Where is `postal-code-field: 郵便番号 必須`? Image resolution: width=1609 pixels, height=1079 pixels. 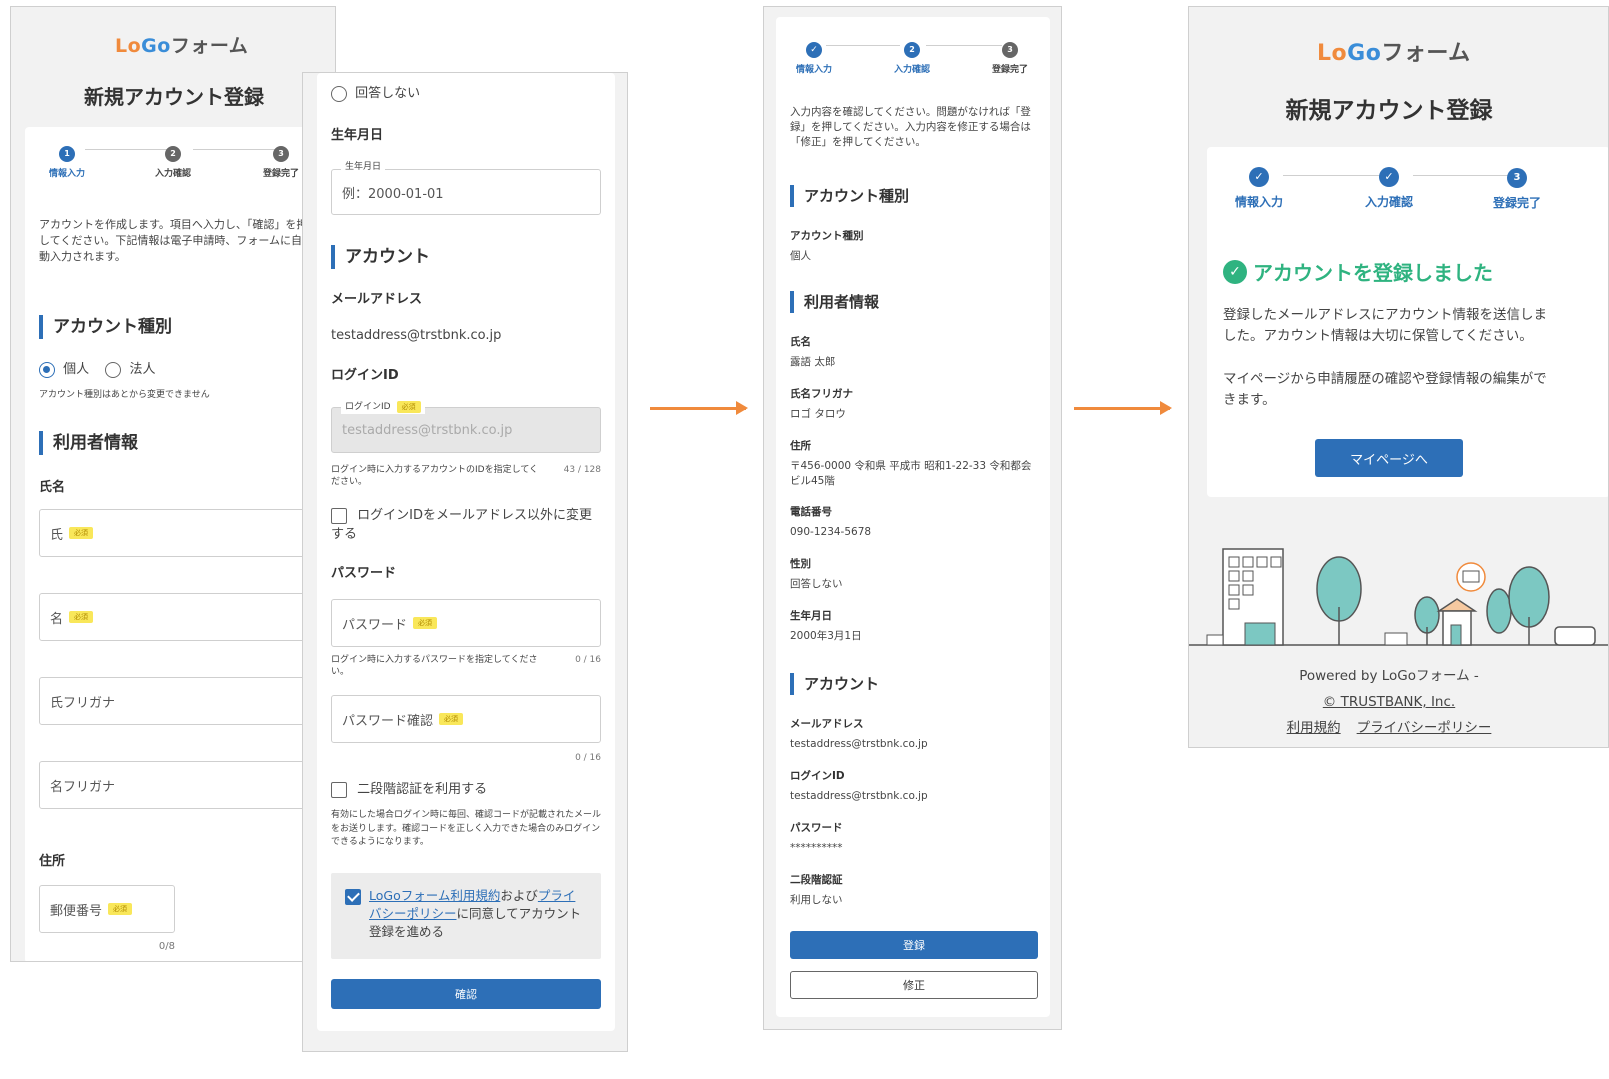
postal-code-field: 郵便番号 必須 is located at coordinates (107, 909).